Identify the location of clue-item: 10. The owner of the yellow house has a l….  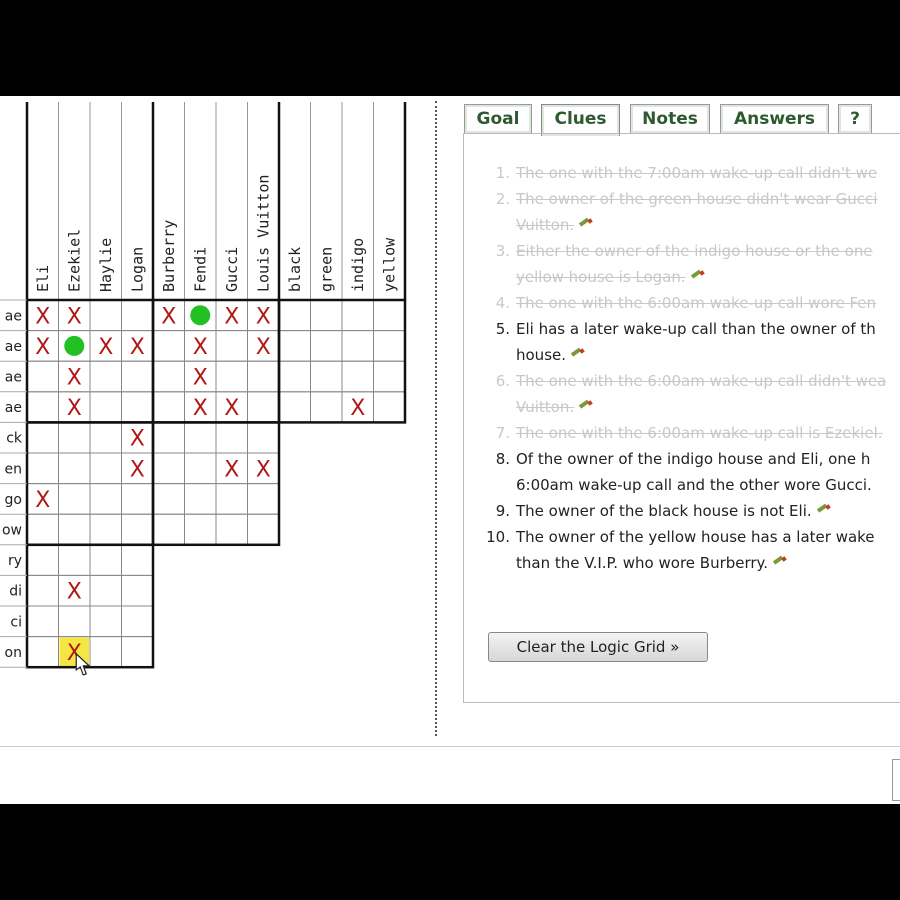
(693, 550).